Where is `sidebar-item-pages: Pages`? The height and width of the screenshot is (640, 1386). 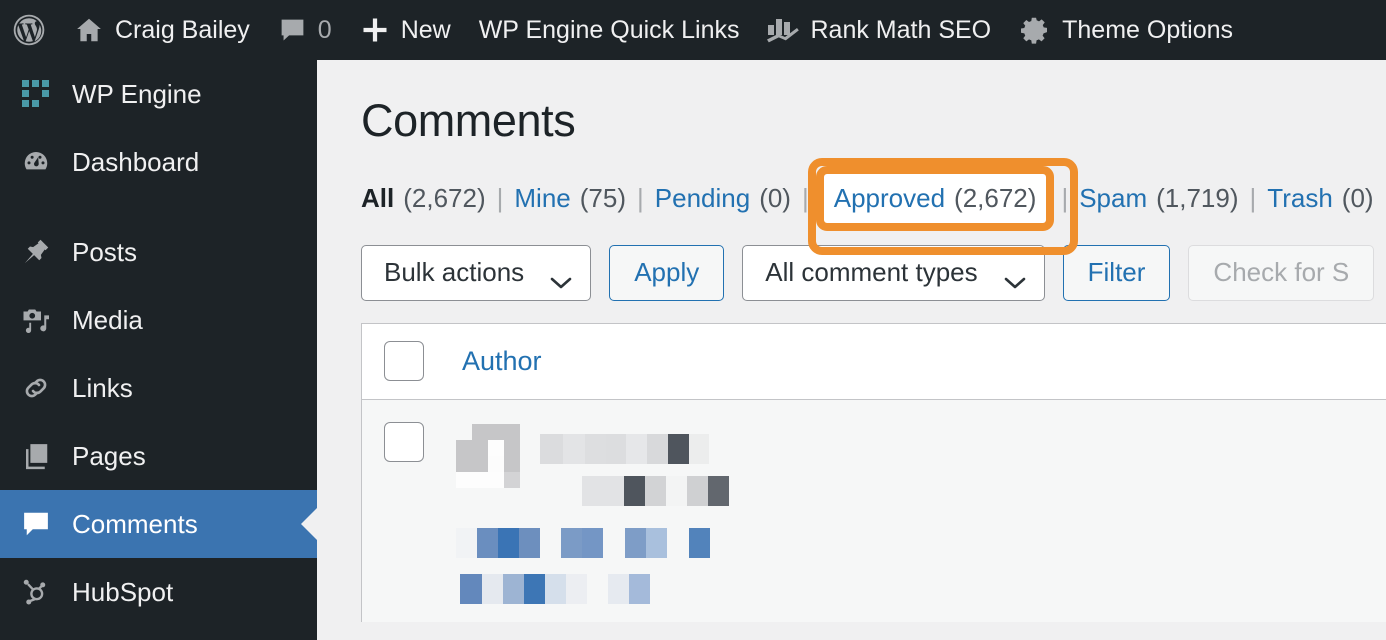
sidebar-item-pages: Pages is located at coordinates (158, 456).